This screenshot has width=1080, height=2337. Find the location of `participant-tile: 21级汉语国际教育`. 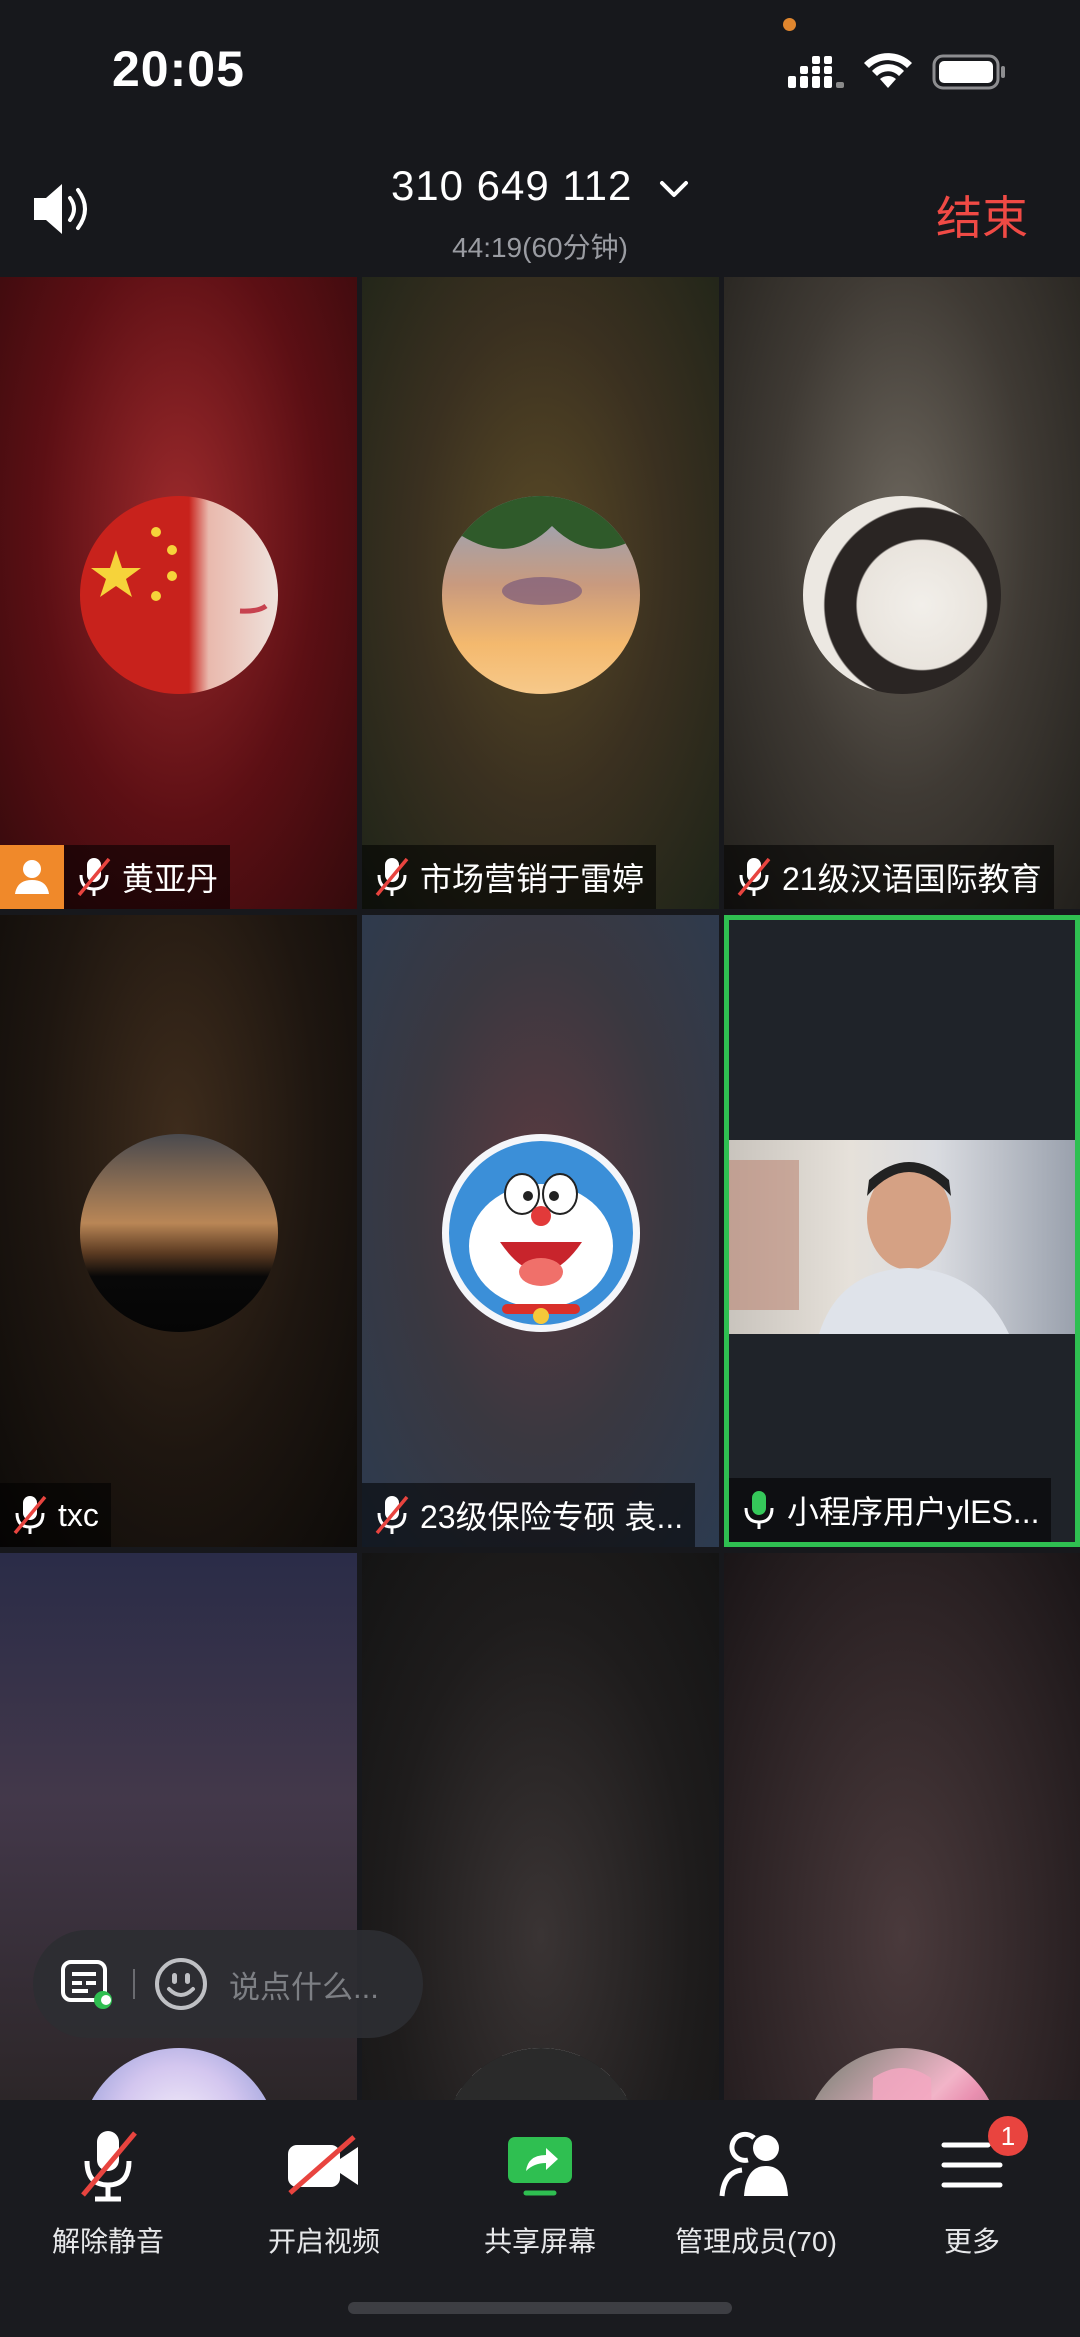

participant-tile: 21级汉语国际教育 is located at coordinates (902, 593).